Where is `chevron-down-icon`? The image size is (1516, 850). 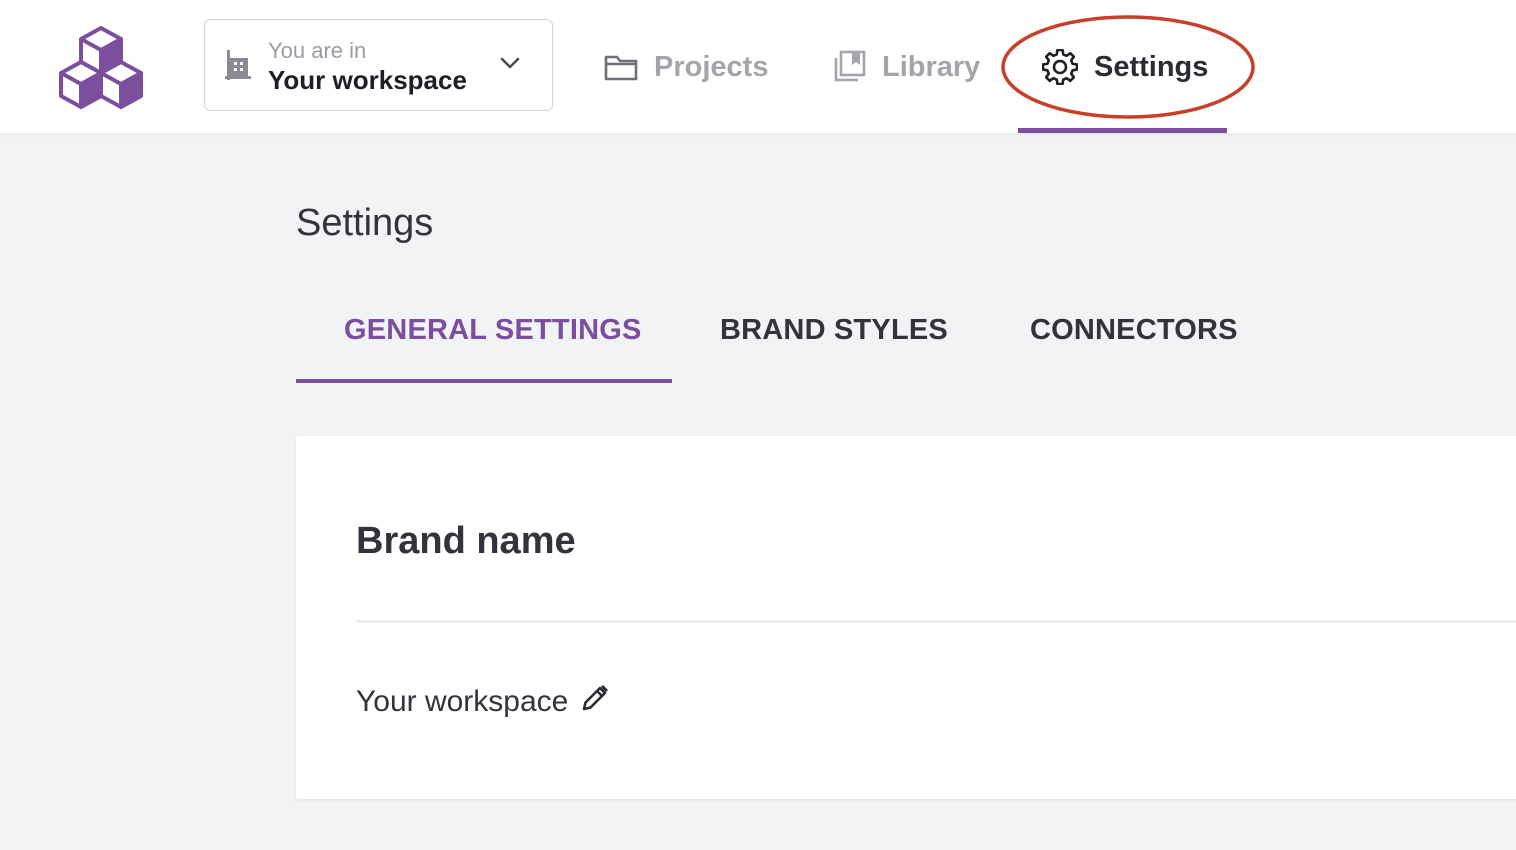
chevron-down-icon is located at coordinates (510, 63).